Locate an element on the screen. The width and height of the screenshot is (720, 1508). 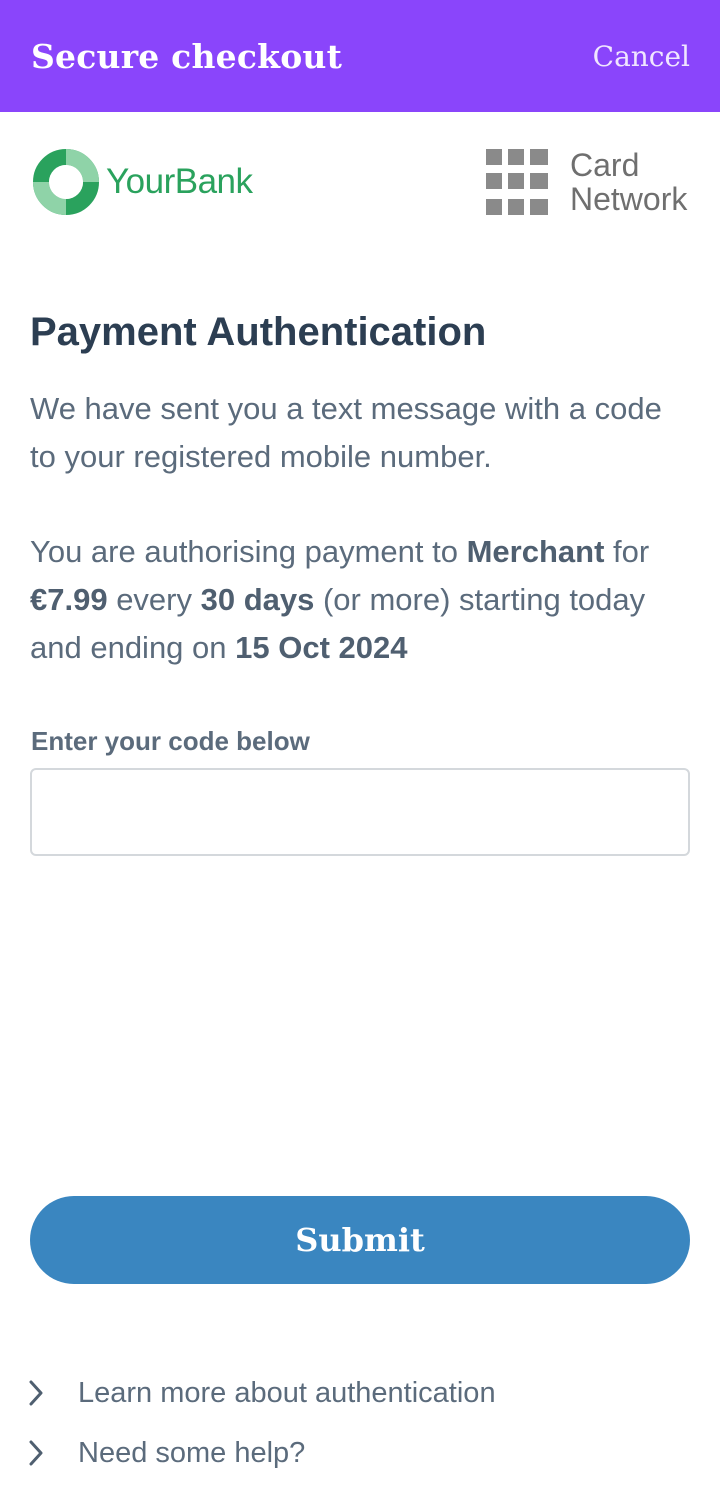
checkout-header: Secure checkout Cancel is located at coordinates (360, 56).